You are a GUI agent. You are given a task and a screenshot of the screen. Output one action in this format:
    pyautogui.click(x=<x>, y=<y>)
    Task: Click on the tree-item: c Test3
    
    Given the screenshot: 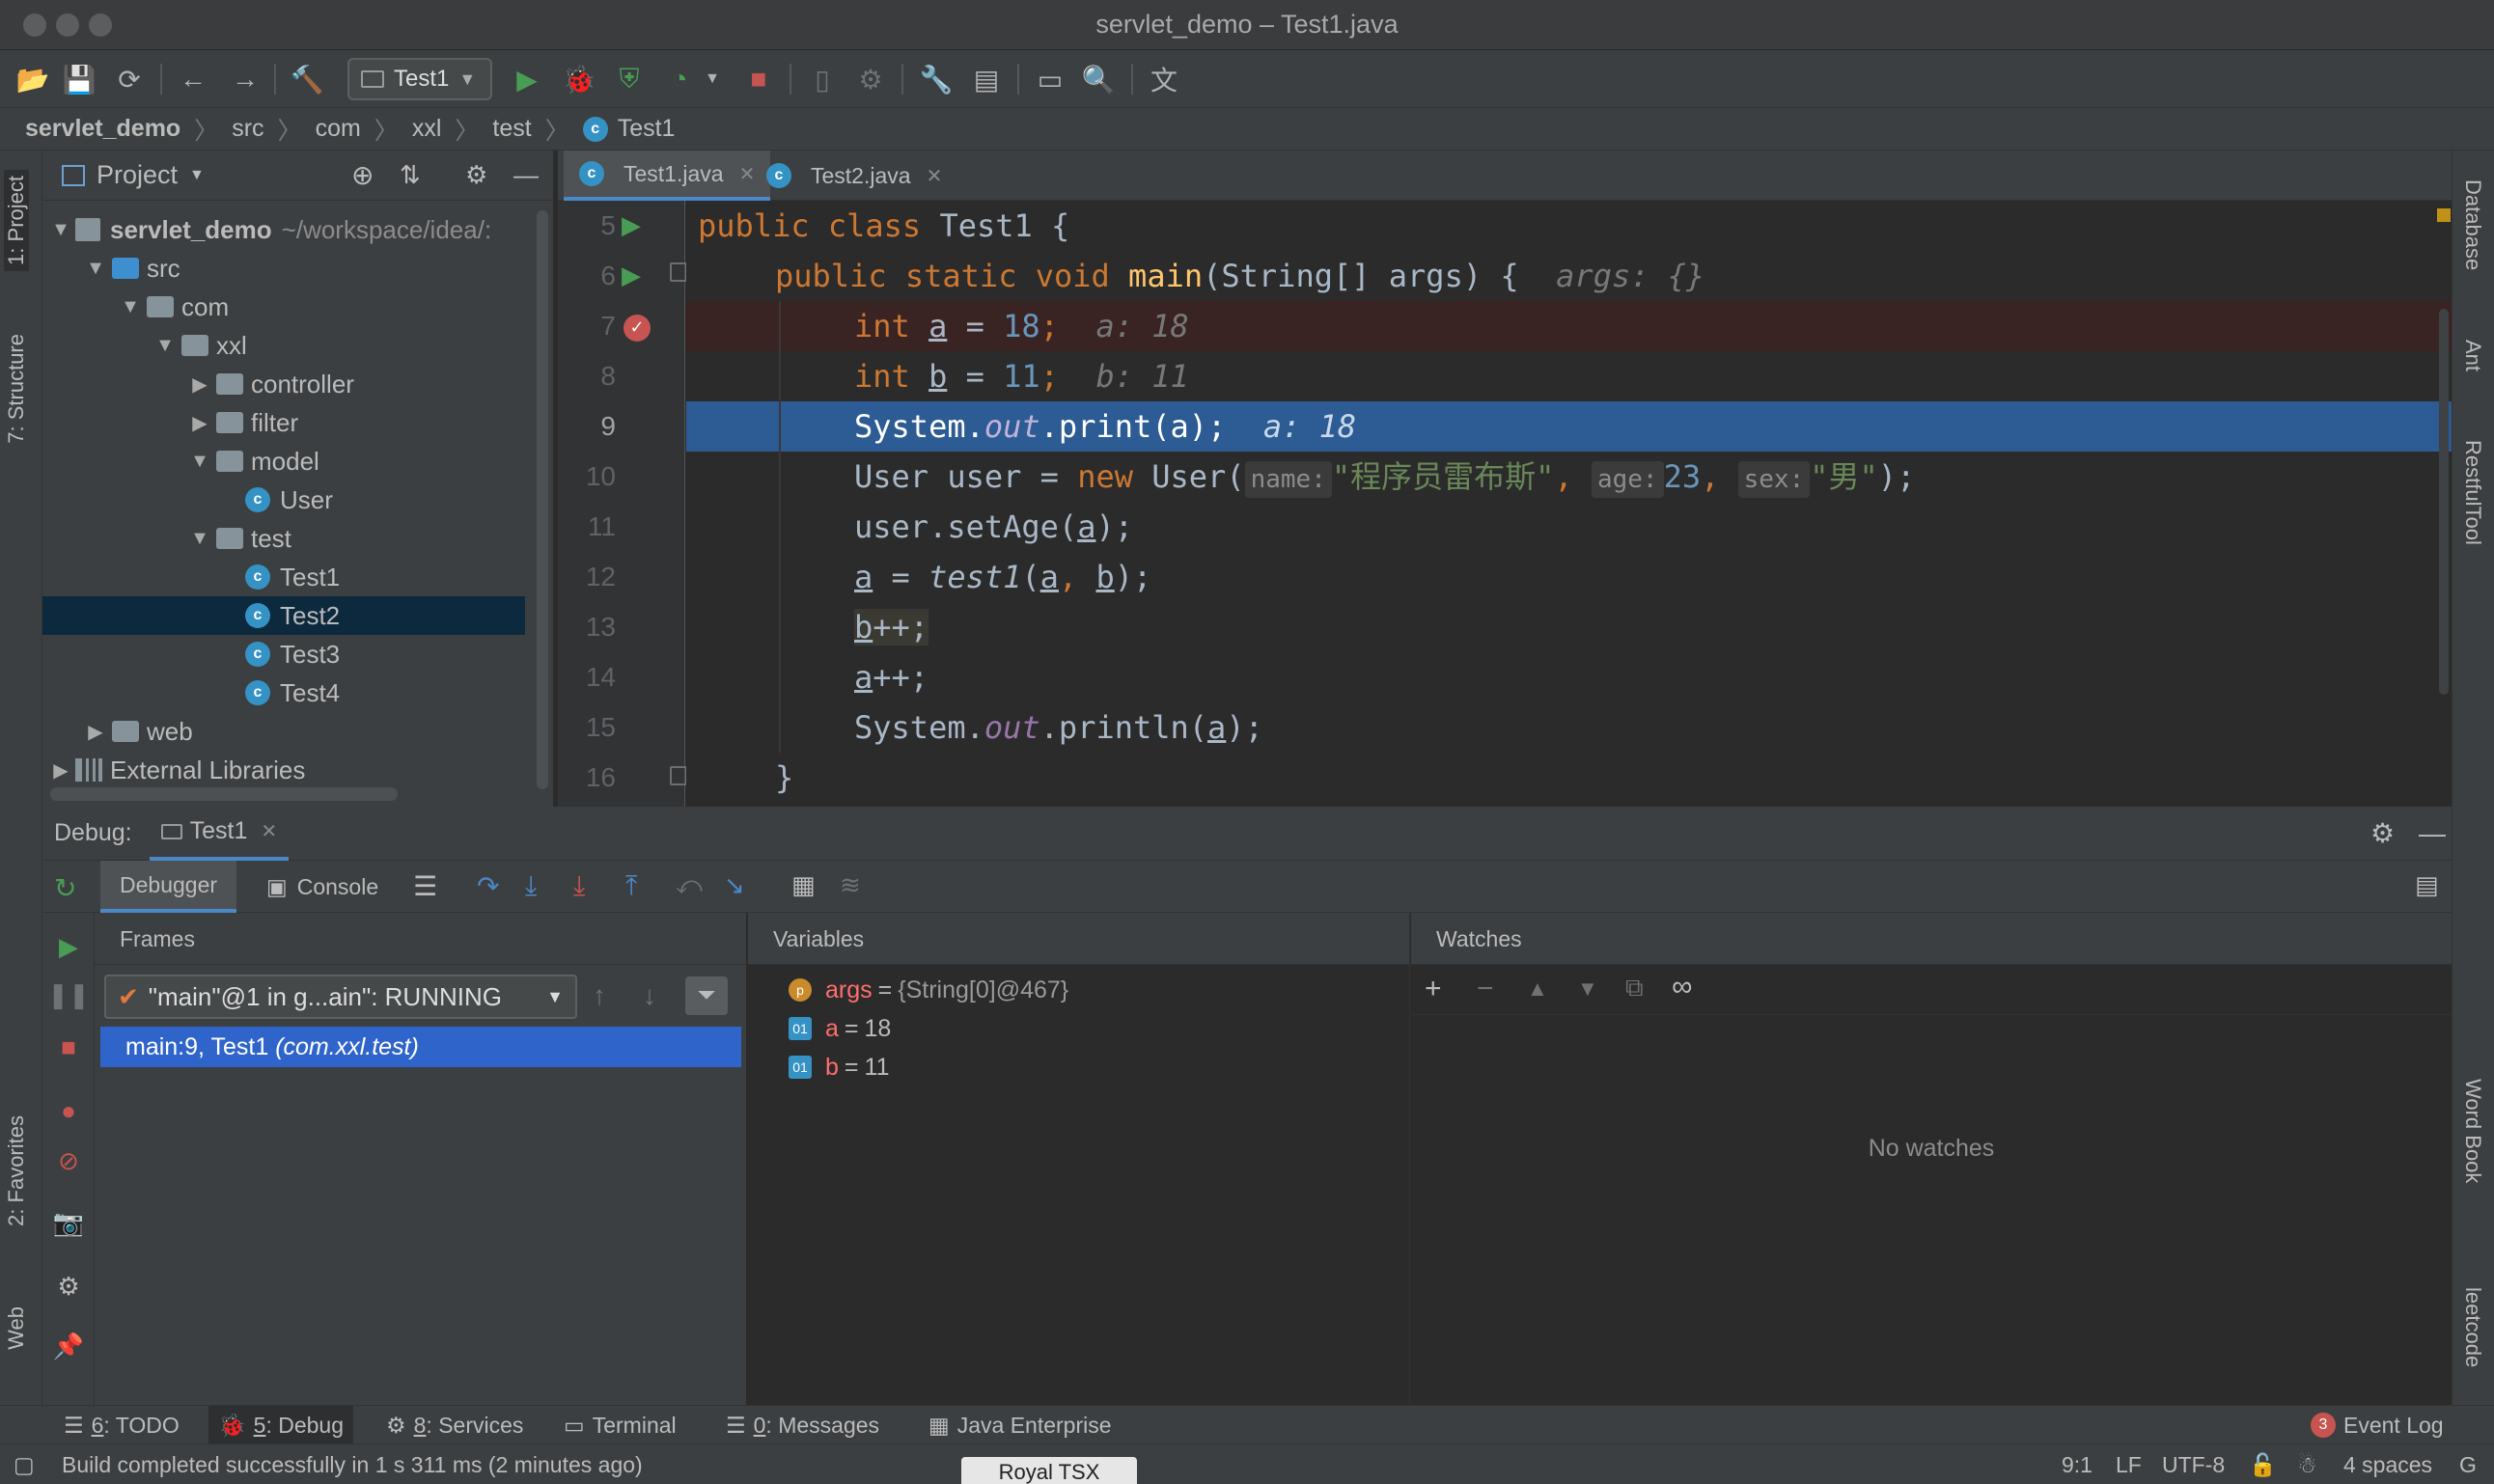 What is the action you would take?
    pyautogui.click(x=284, y=654)
    